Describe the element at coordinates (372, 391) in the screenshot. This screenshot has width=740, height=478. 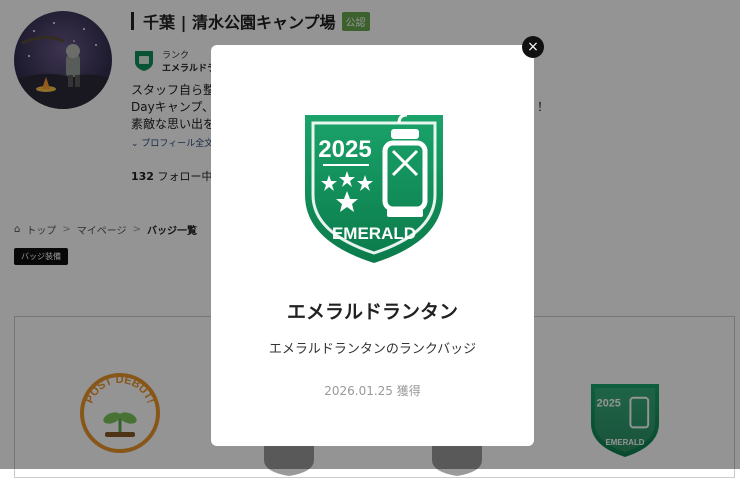
I see `badge-acquired-date: 2026.01.25 獲得` at that location.